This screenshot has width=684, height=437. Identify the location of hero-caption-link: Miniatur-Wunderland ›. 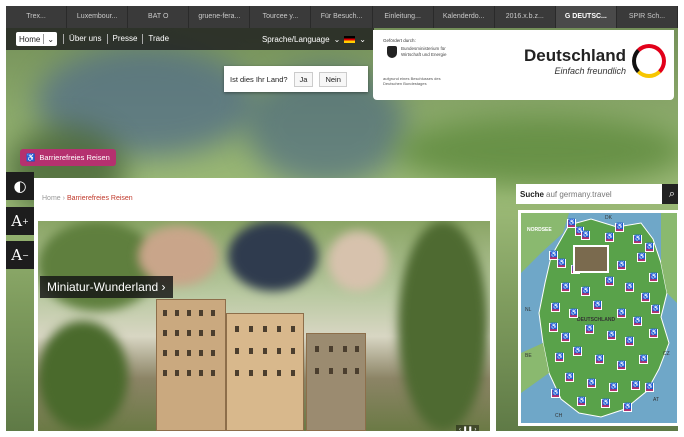
(106, 287).